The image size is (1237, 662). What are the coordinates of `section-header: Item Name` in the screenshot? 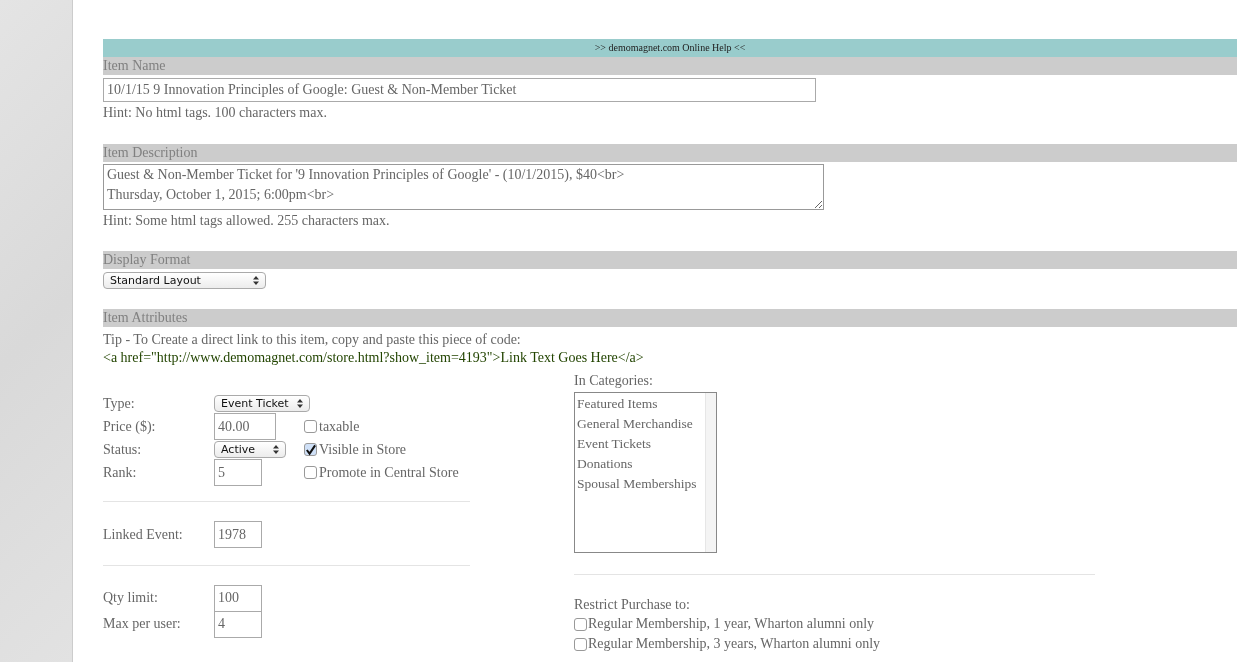 It's located at (670, 66).